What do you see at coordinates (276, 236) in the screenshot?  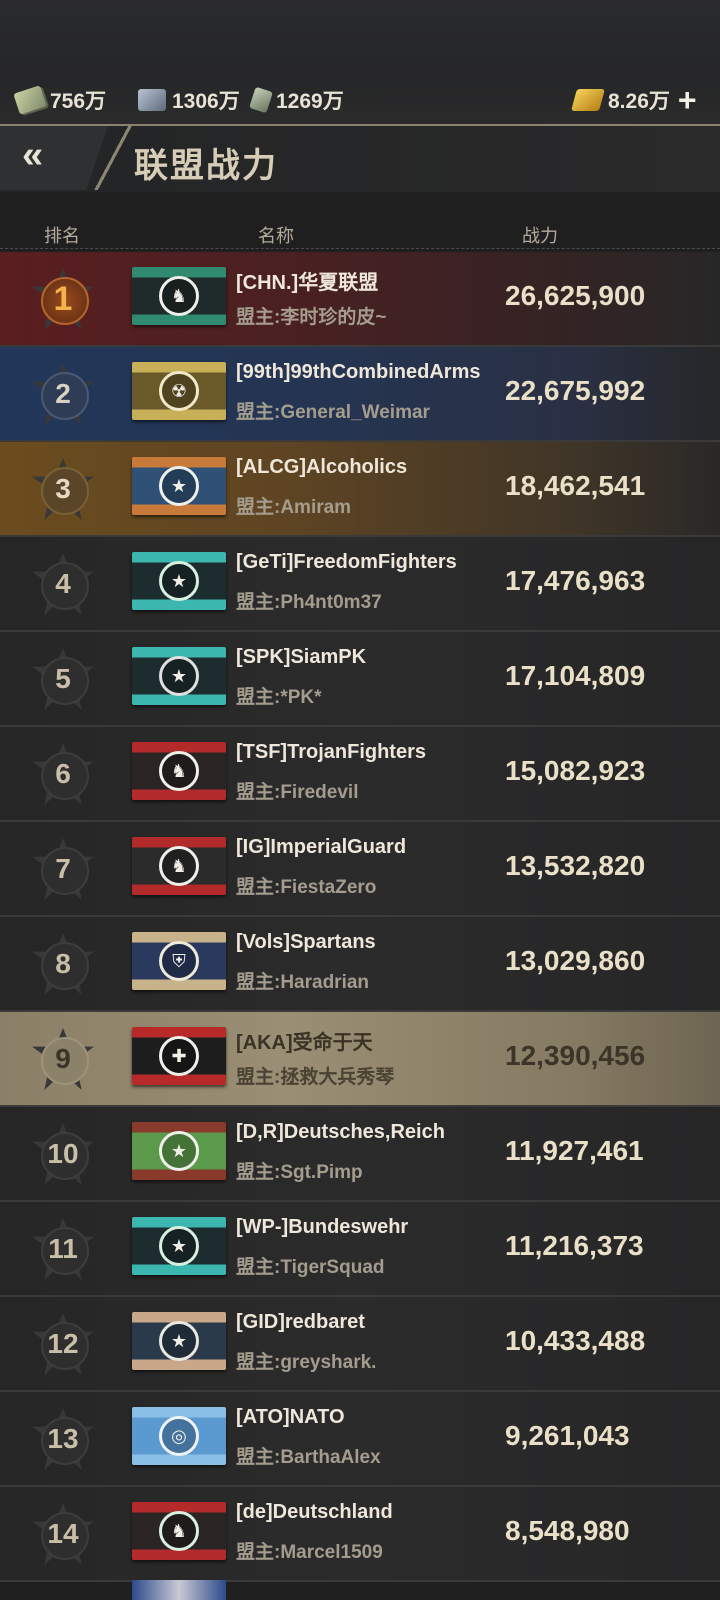 I see `column-header-name: 名称` at bounding box center [276, 236].